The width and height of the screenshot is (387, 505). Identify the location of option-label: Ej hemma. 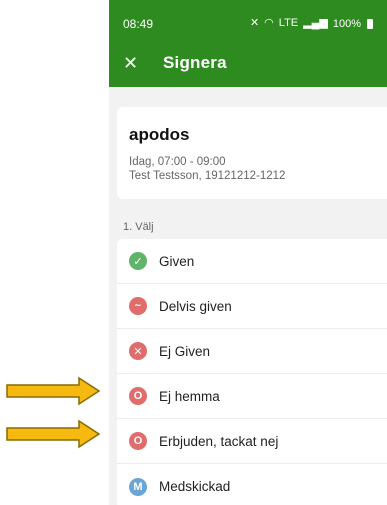
(189, 396).